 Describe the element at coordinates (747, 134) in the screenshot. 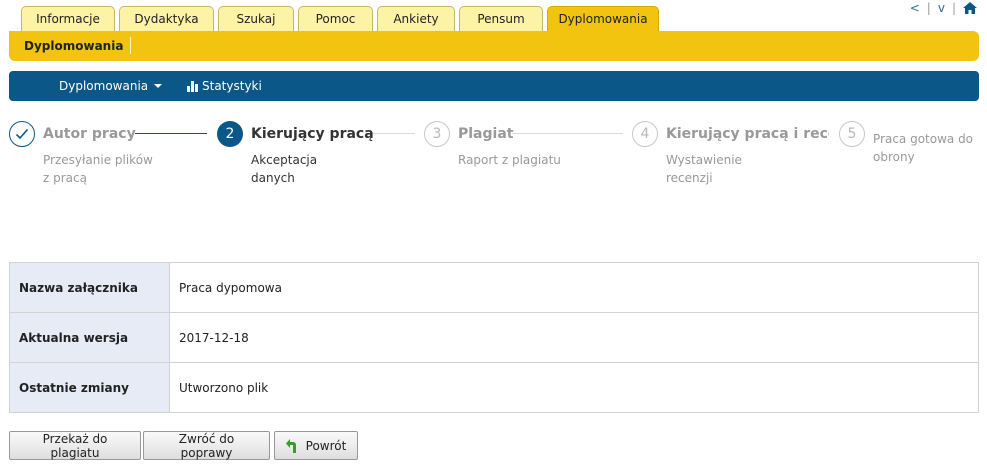

I see `step-4-title: Kierujący pracą i recenz` at that location.